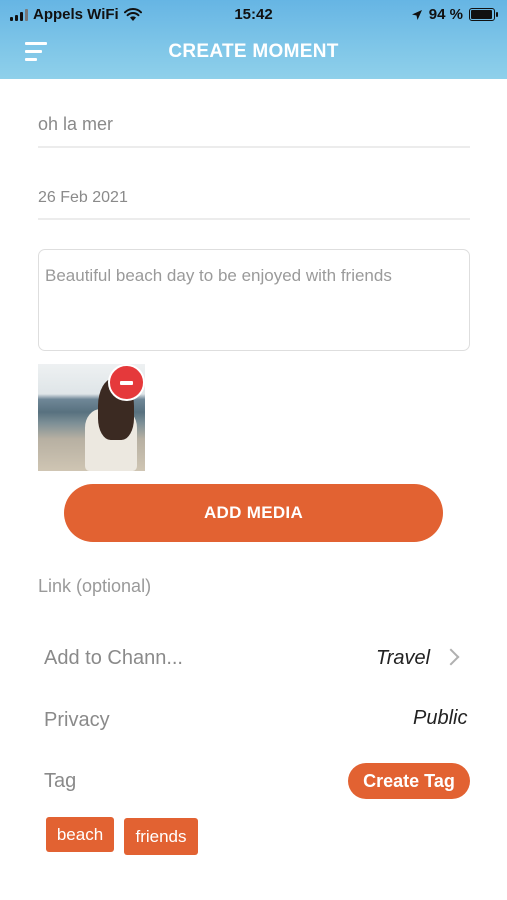  I want to click on add-media-button: ADD MEDIA, so click(253, 513).